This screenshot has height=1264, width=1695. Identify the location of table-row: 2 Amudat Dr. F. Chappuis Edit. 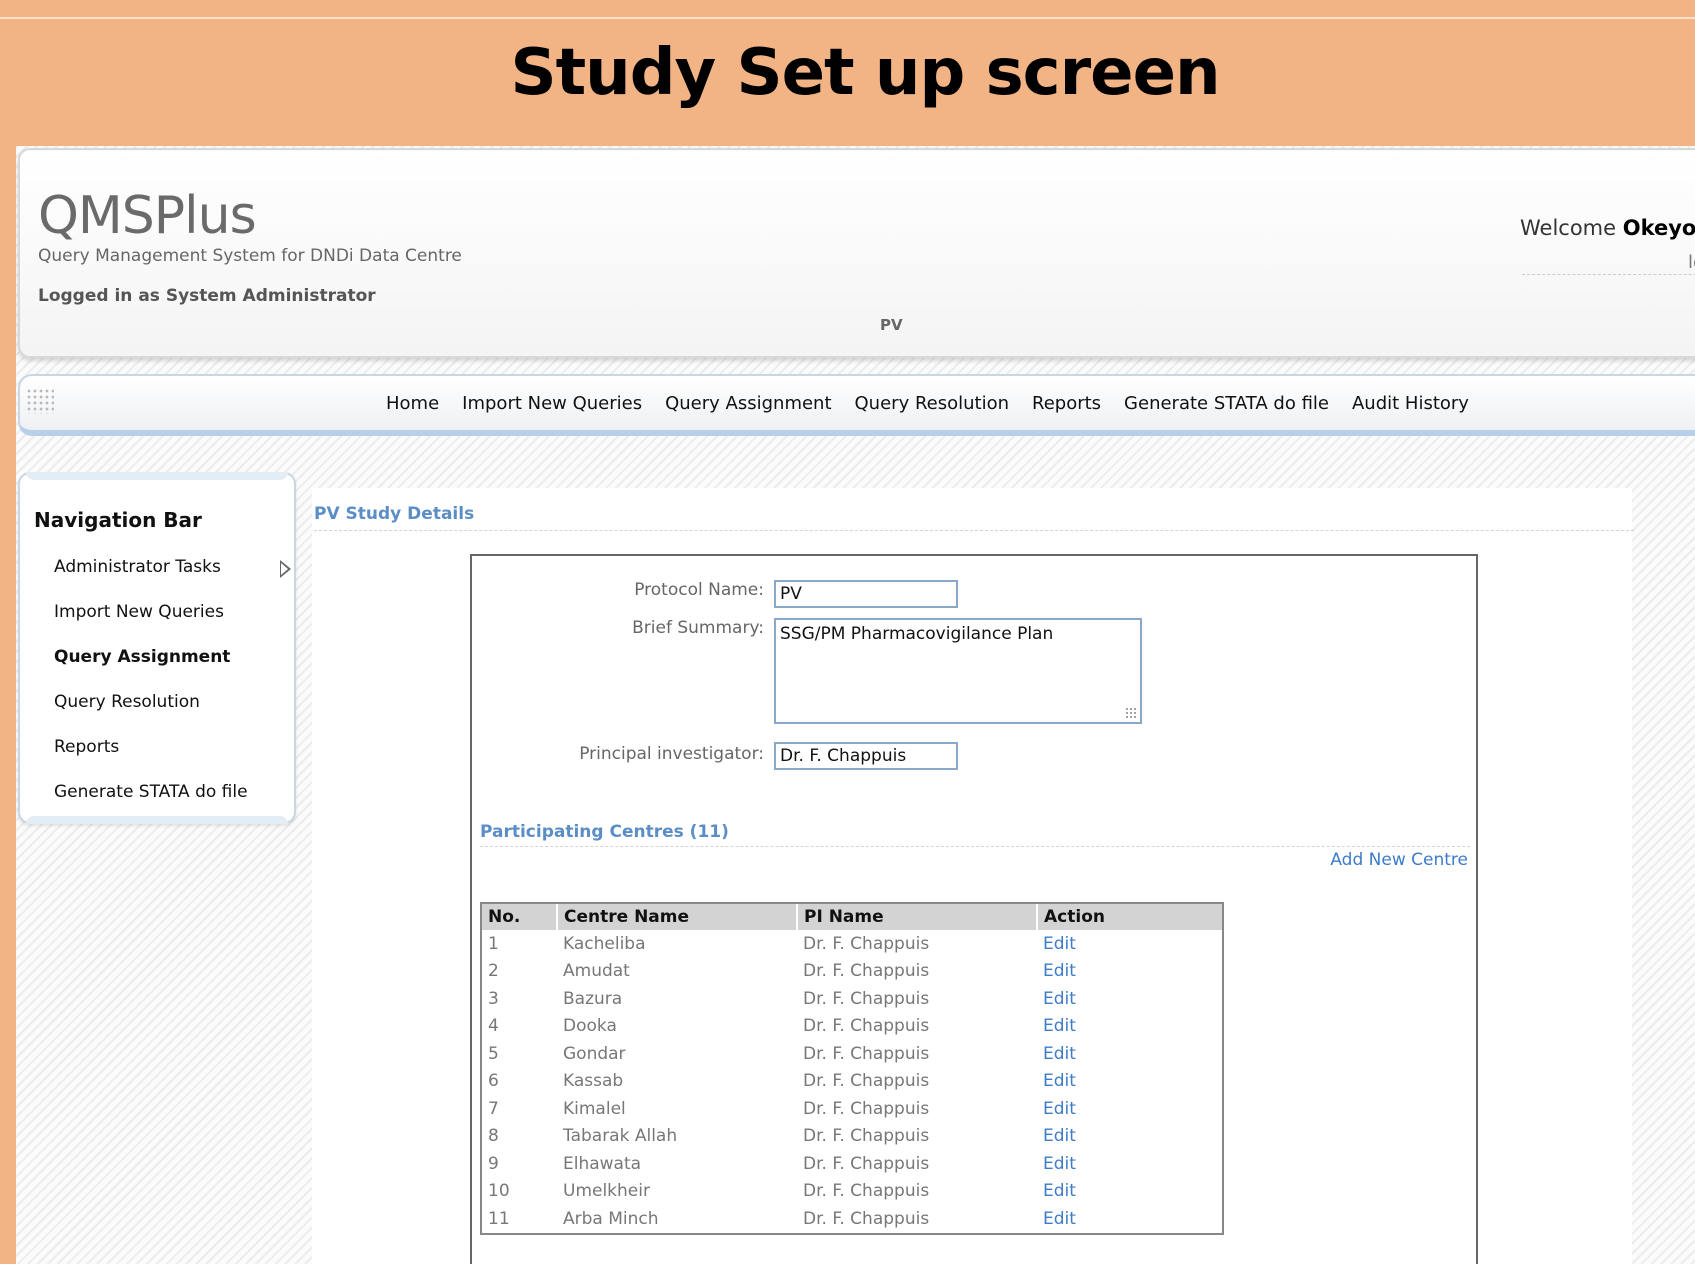
(852, 972).